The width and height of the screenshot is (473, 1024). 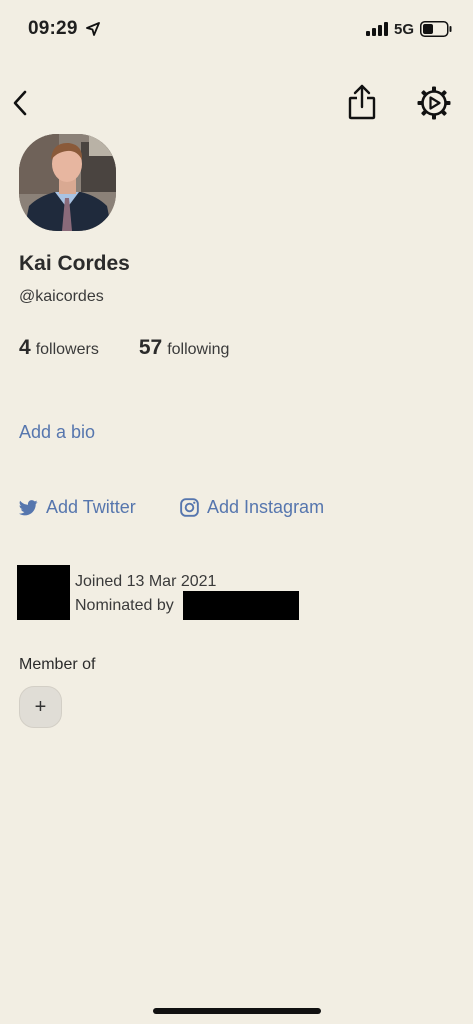 I want to click on following-count: 57, so click(x=150, y=347).